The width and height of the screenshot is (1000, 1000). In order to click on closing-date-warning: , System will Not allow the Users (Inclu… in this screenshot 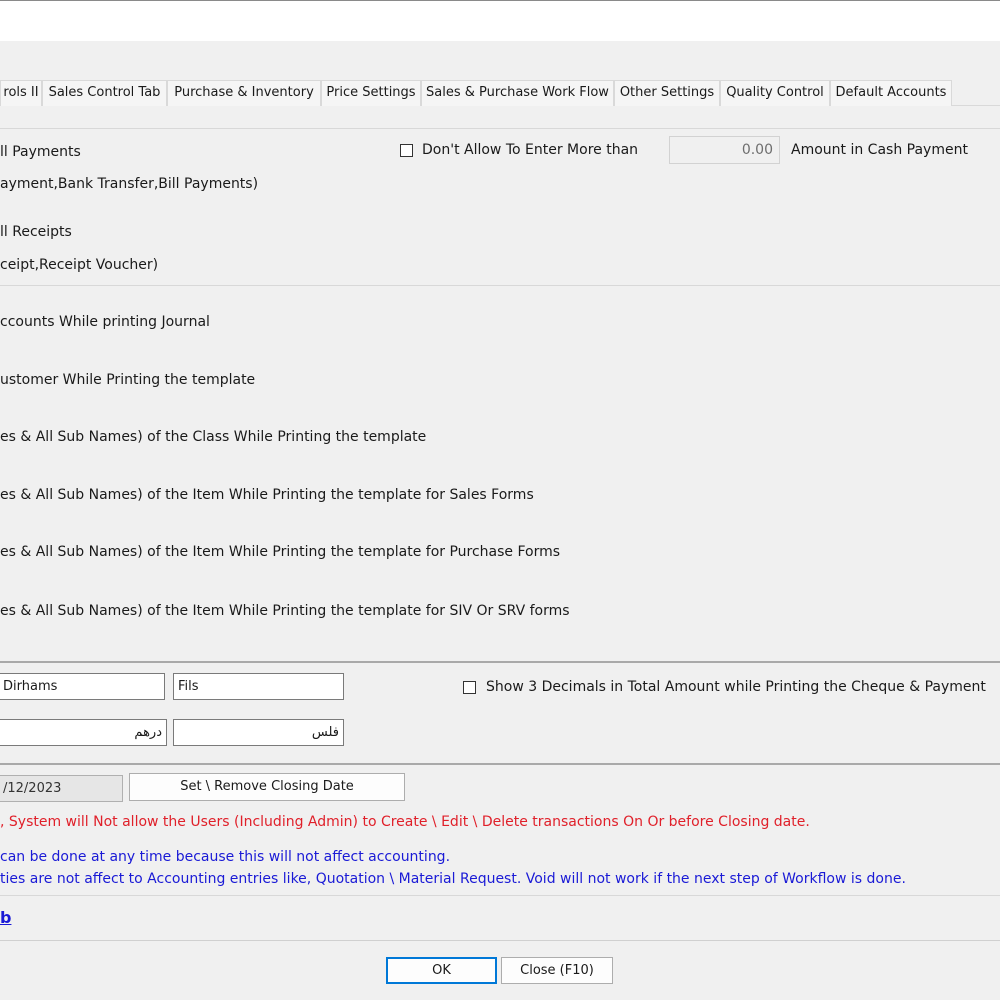, I will do `click(405, 822)`.